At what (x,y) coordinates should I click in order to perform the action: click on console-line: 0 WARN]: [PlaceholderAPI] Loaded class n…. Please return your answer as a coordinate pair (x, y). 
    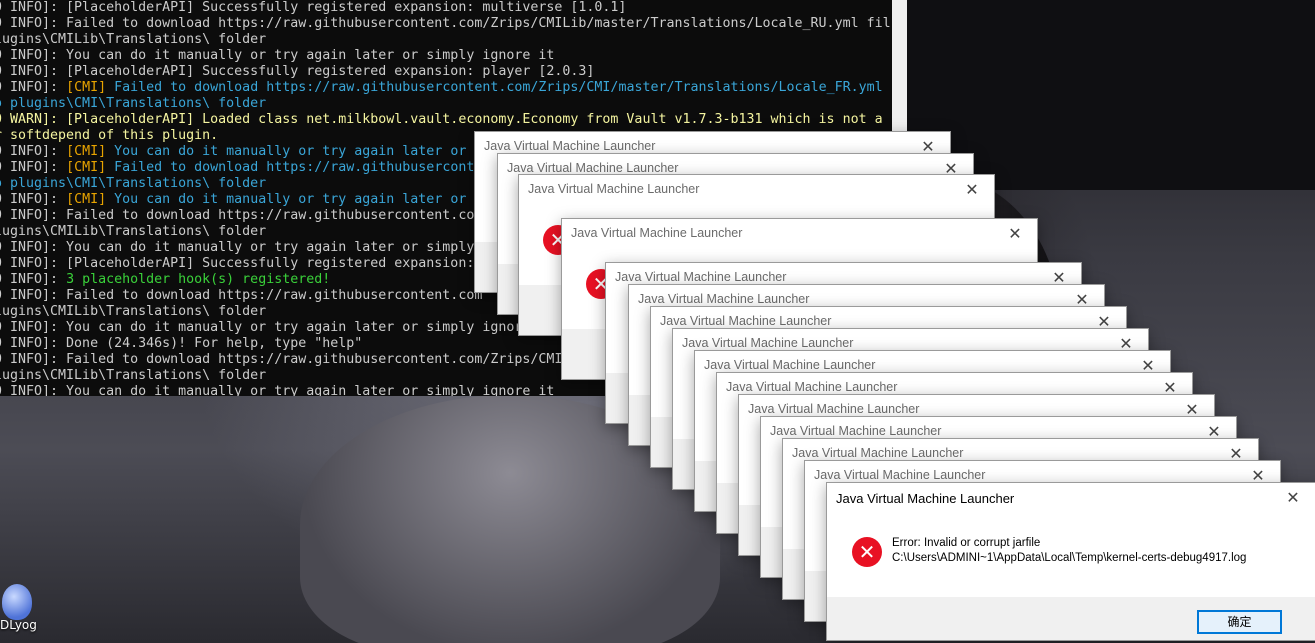
    Looking at the image, I should click on (446, 120).